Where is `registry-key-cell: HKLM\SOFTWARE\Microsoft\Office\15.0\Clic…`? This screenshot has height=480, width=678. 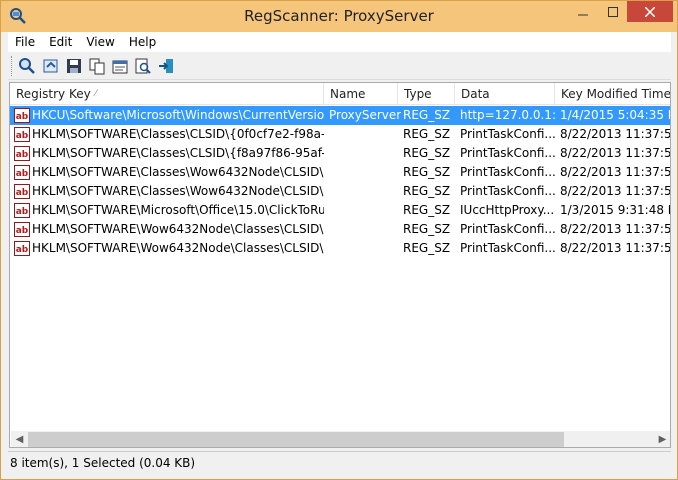
registry-key-cell: HKLM\SOFTWARE\Microsoft\Office\15.0\Clic… is located at coordinates (178, 210).